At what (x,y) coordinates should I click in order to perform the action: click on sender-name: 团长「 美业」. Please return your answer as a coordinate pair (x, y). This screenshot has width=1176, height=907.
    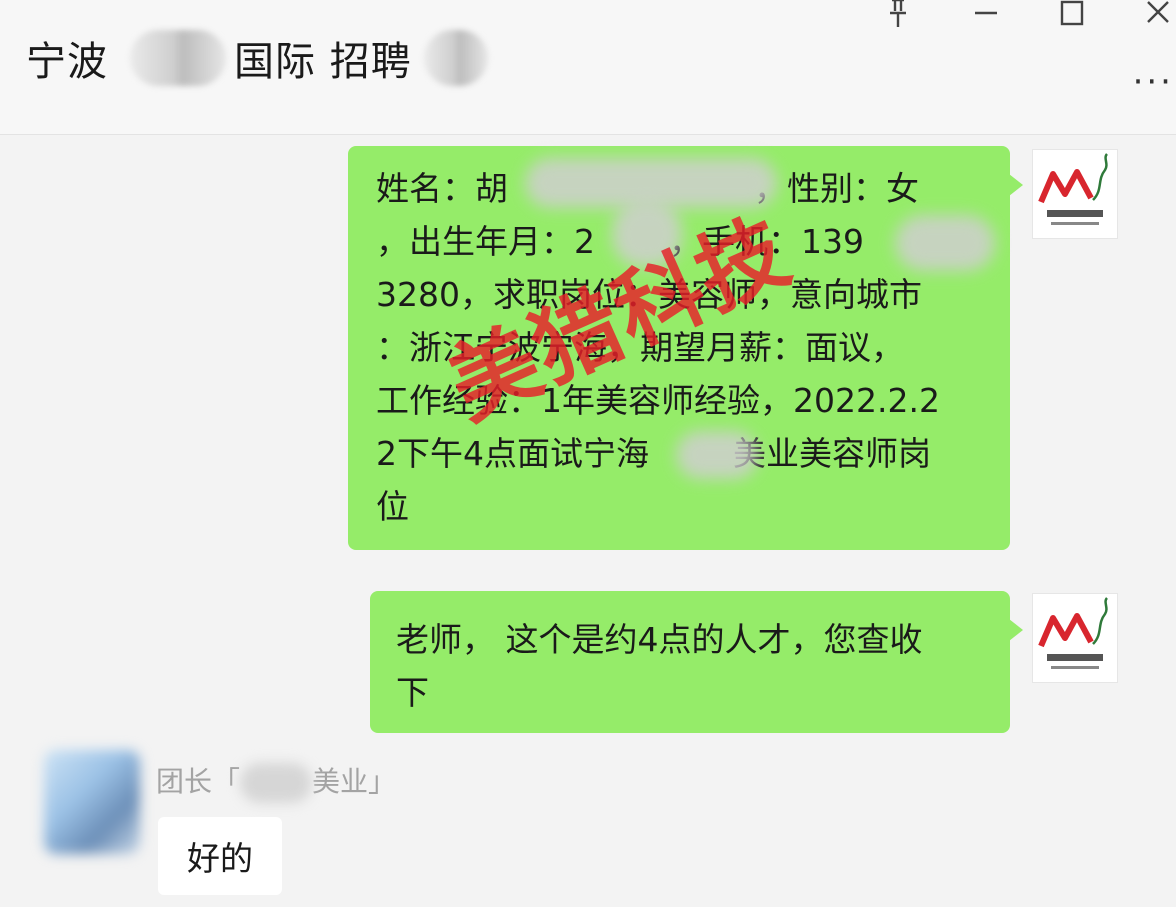
    Looking at the image, I should click on (276, 781).